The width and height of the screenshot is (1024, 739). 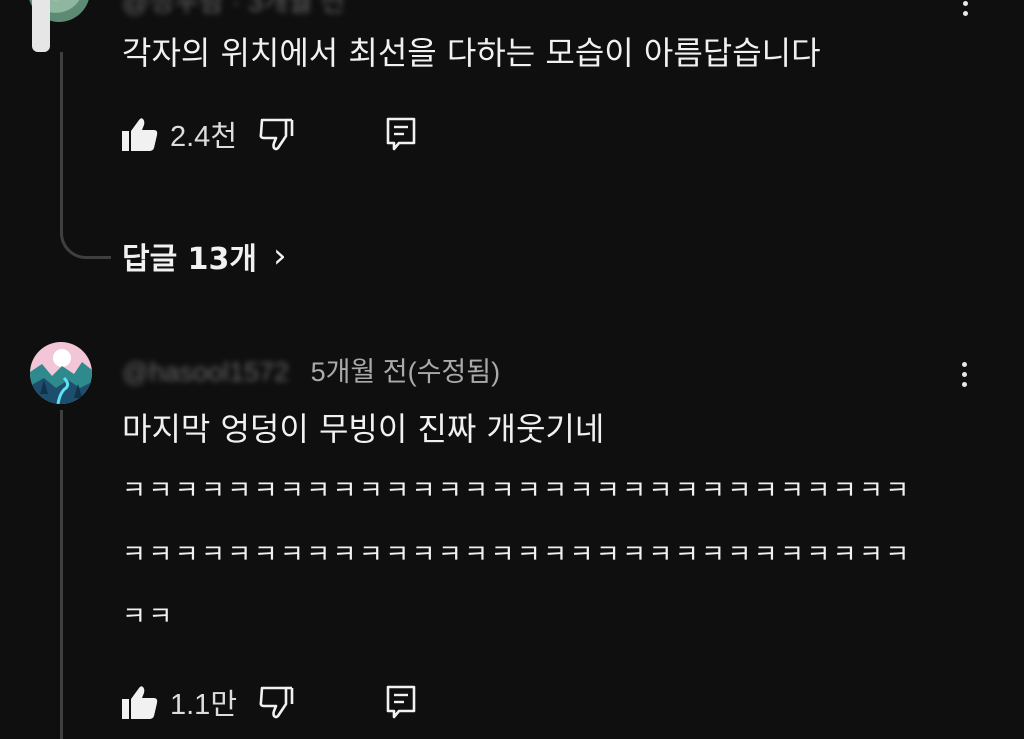 What do you see at coordinates (85, 226) in the screenshot?
I see `thread-connector` at bounding box center [85, 226].